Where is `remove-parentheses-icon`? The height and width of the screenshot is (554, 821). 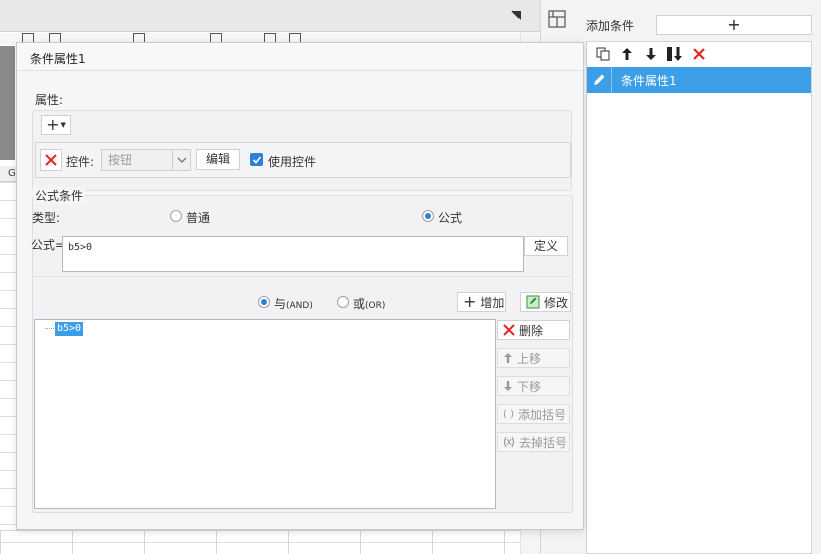
remove-parentheses-icon is located at coordinates (509, 442).